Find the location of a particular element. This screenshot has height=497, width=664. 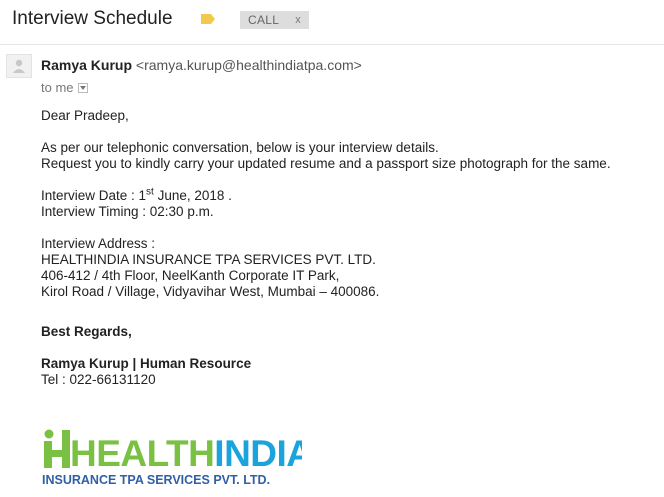

closing-regards: Best Regards, is located at coordinates (86, 331).